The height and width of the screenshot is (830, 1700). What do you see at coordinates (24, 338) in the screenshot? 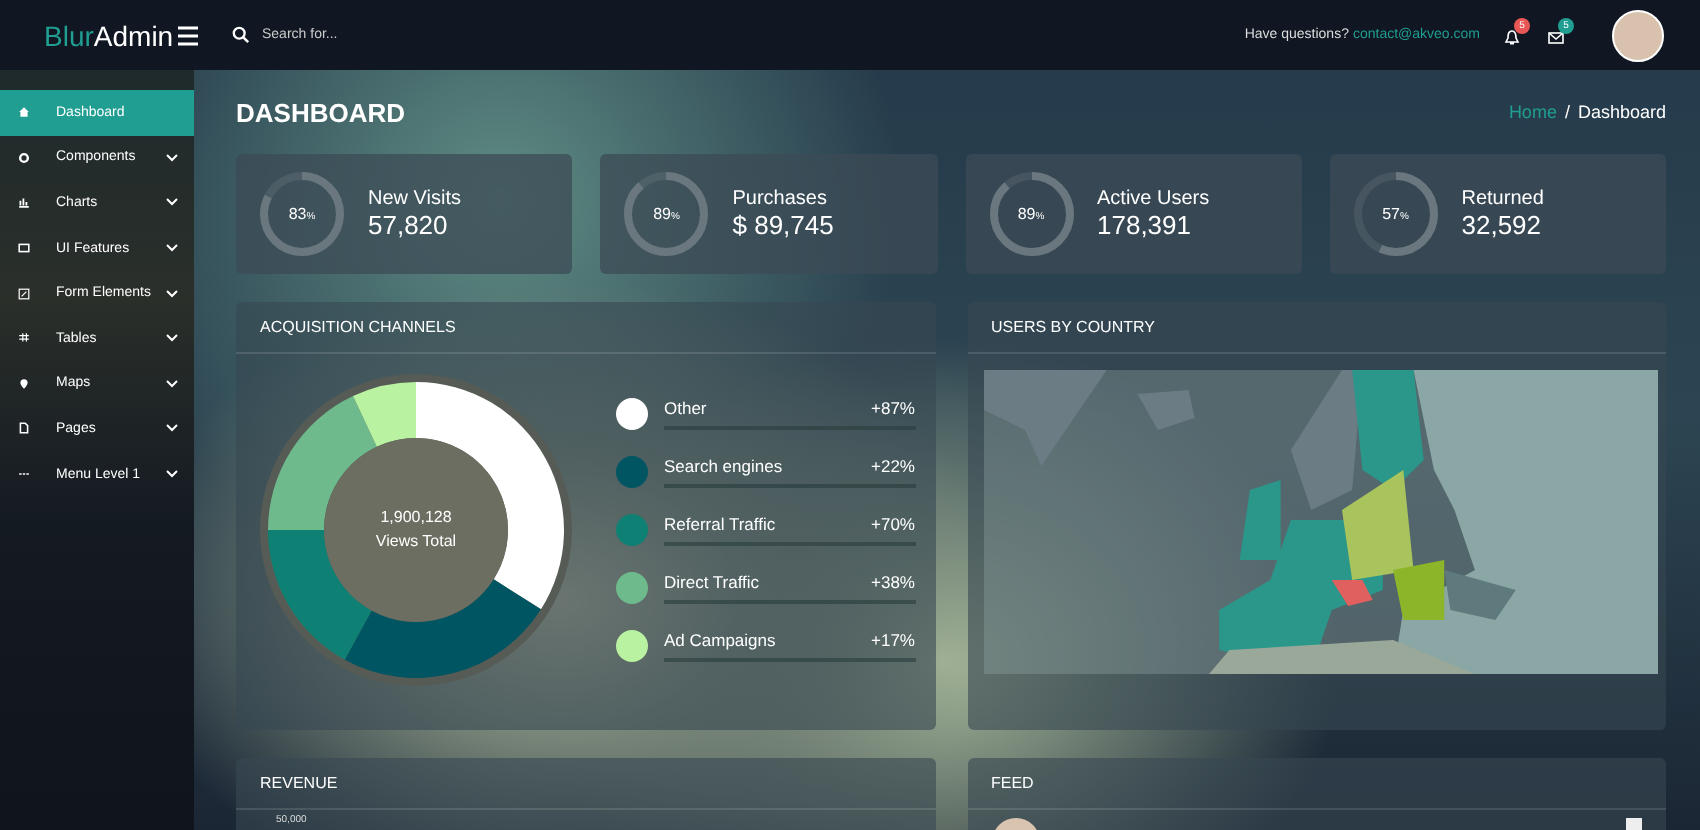
I see `grid-icon` at bounding box center [24, 338].